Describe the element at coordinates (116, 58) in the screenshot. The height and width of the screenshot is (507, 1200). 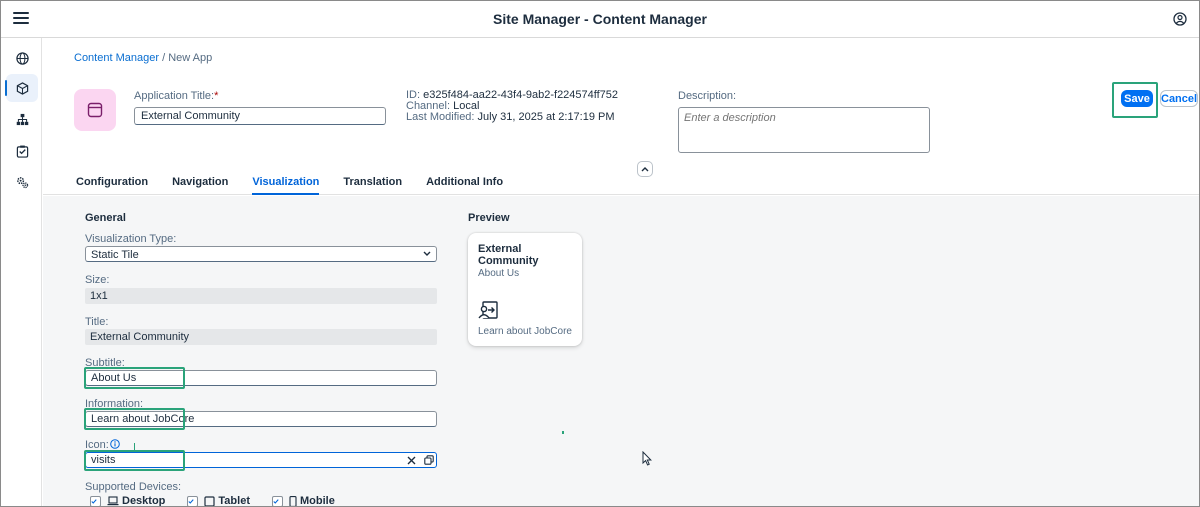
I see `breadcrumb-link-content-manager: Content Manager` at that location.